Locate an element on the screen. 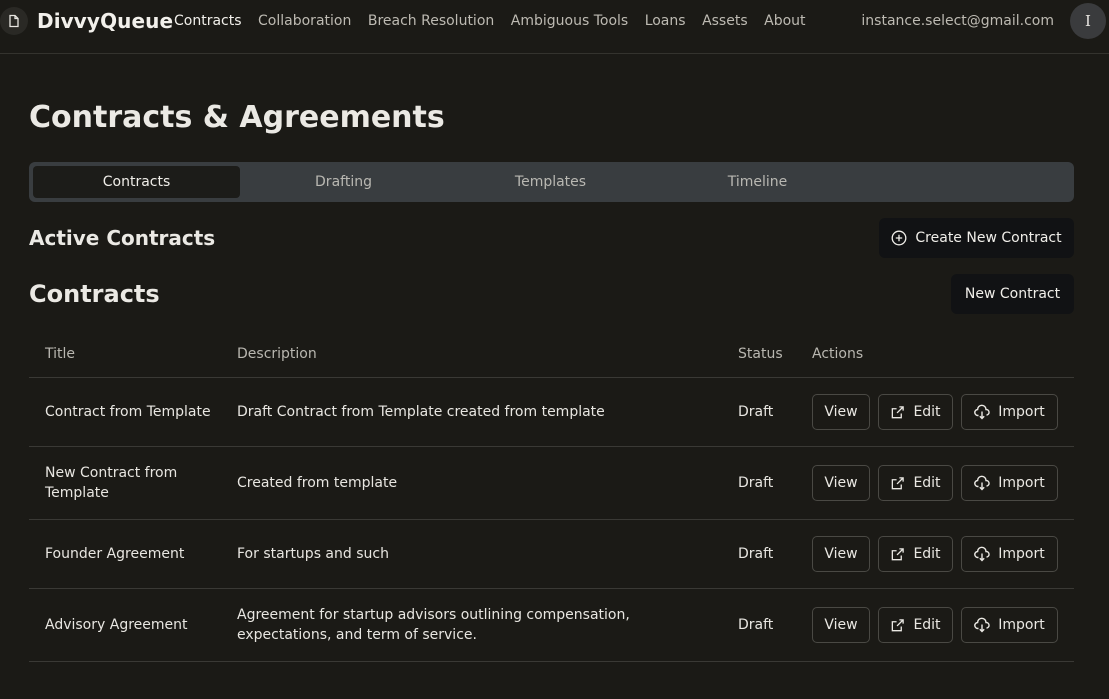 The image size is (1109, 699). row-title: Advisory Agreement is located at coordinates (116, 625).